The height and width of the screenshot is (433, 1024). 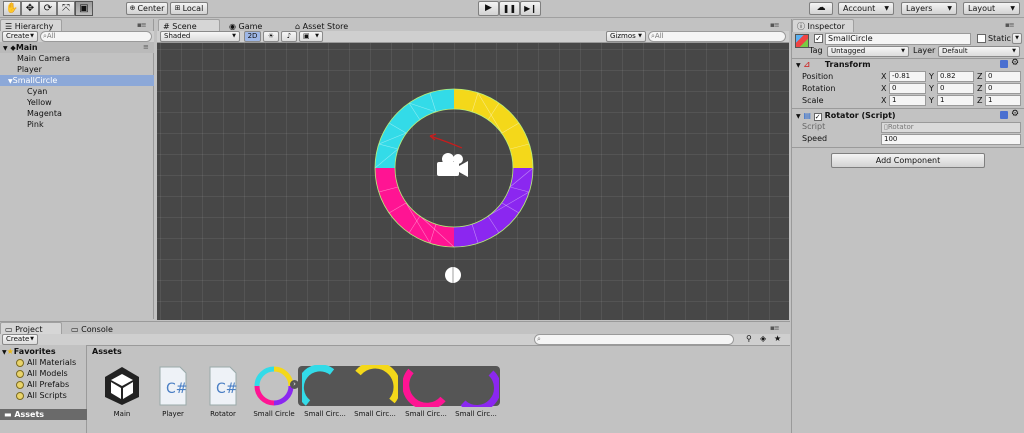 What do you see at coordinates (142, 25) in the screenshot?
I see `panel-menu-icon: ▪≡` at bounding box center [142, 25].